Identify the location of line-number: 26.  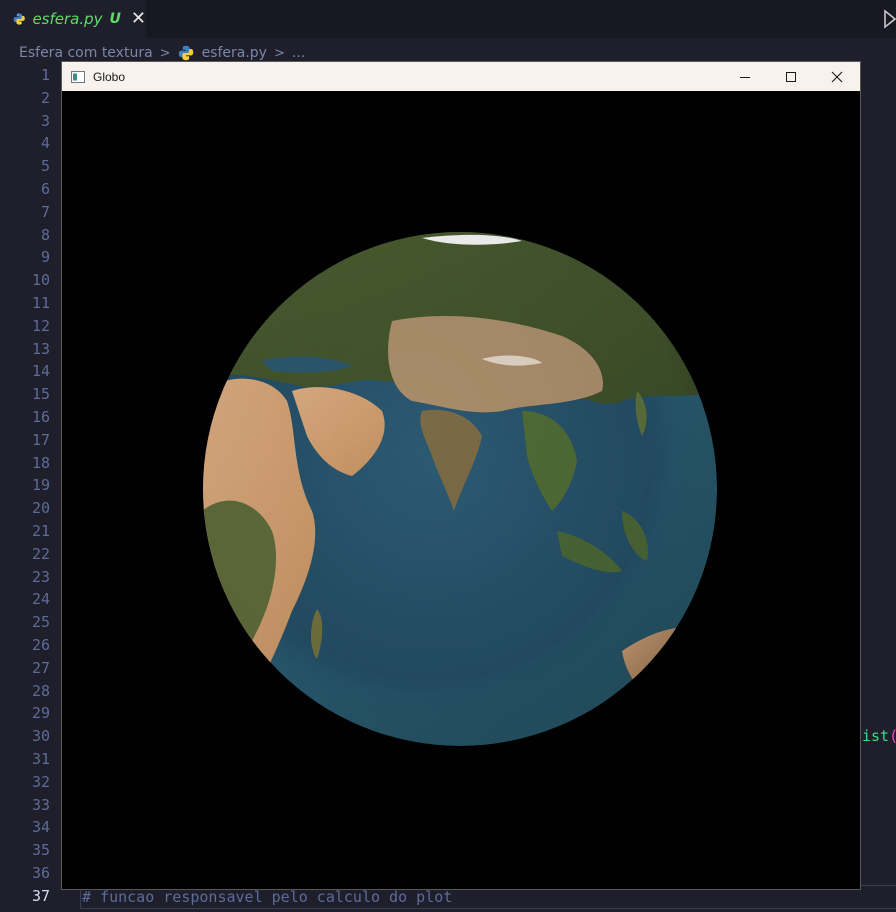
(40, 645).